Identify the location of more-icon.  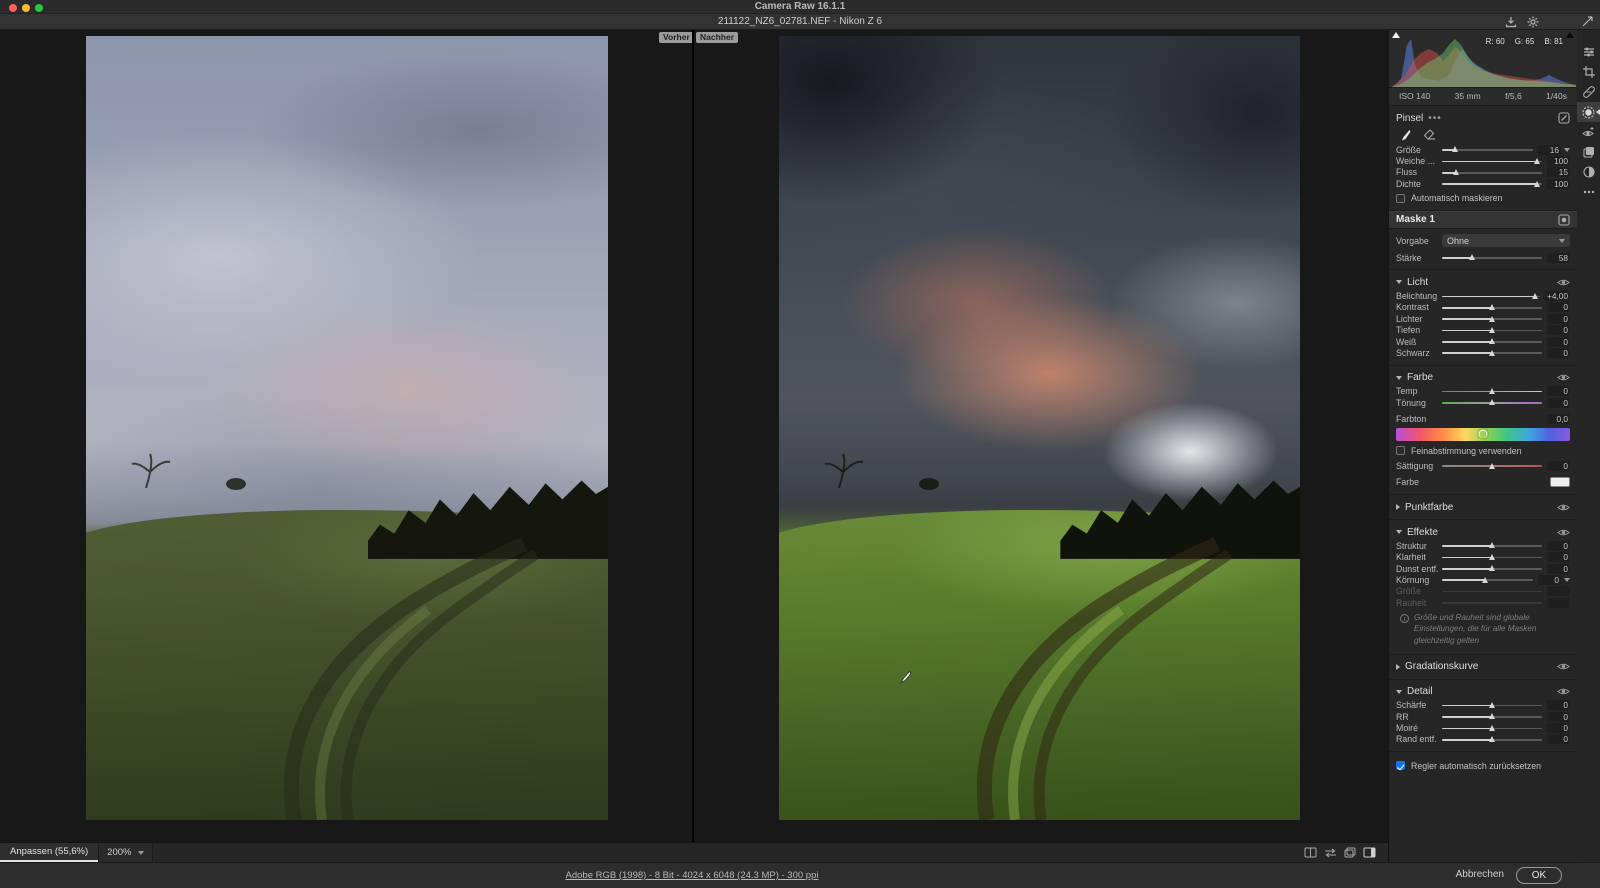
(1588, 192).